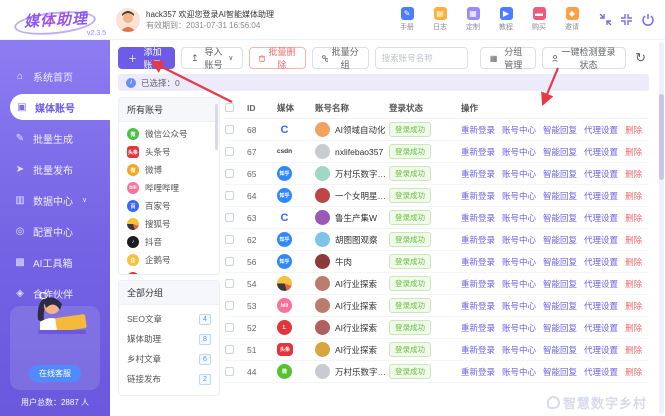 Image resolution: width=665 pixels, height=416 pixels. I want to click on sidebar-item-3: ➤ 批量发布 ∨, so click(62, 169).